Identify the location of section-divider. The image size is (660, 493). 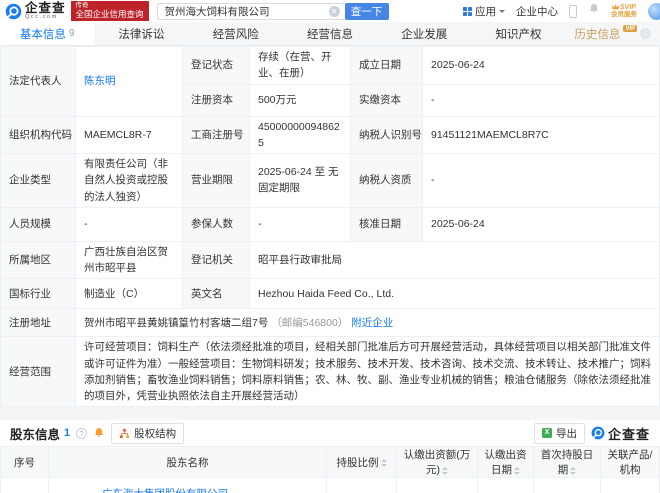
(330, 414).